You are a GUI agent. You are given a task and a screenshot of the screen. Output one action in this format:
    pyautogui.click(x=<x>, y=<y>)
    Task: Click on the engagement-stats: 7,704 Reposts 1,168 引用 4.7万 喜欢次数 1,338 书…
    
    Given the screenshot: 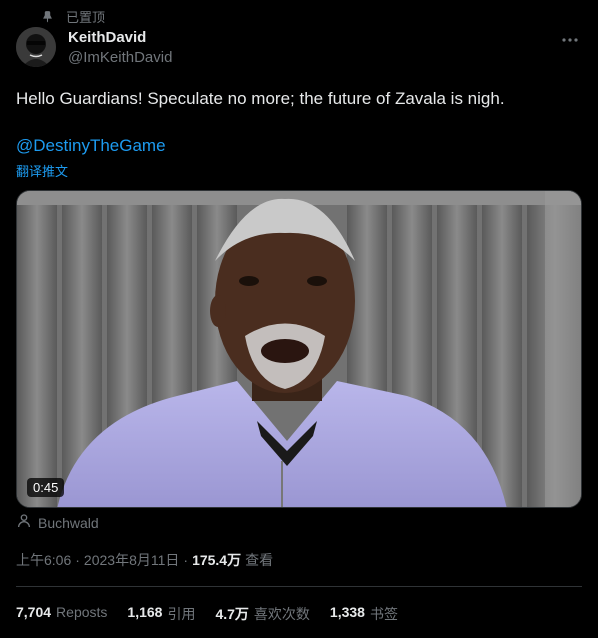 What is the action you would take?
    pyautogui.click(x=207, y=614)
    